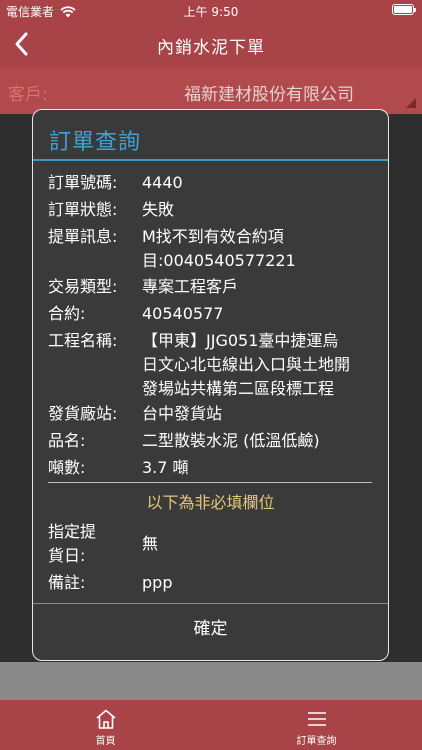 This screenshot has height=750, width=422. Describe the element at coordinates (72, 531) in the screenshot. I see `field-label-line: 指定提` at that location.